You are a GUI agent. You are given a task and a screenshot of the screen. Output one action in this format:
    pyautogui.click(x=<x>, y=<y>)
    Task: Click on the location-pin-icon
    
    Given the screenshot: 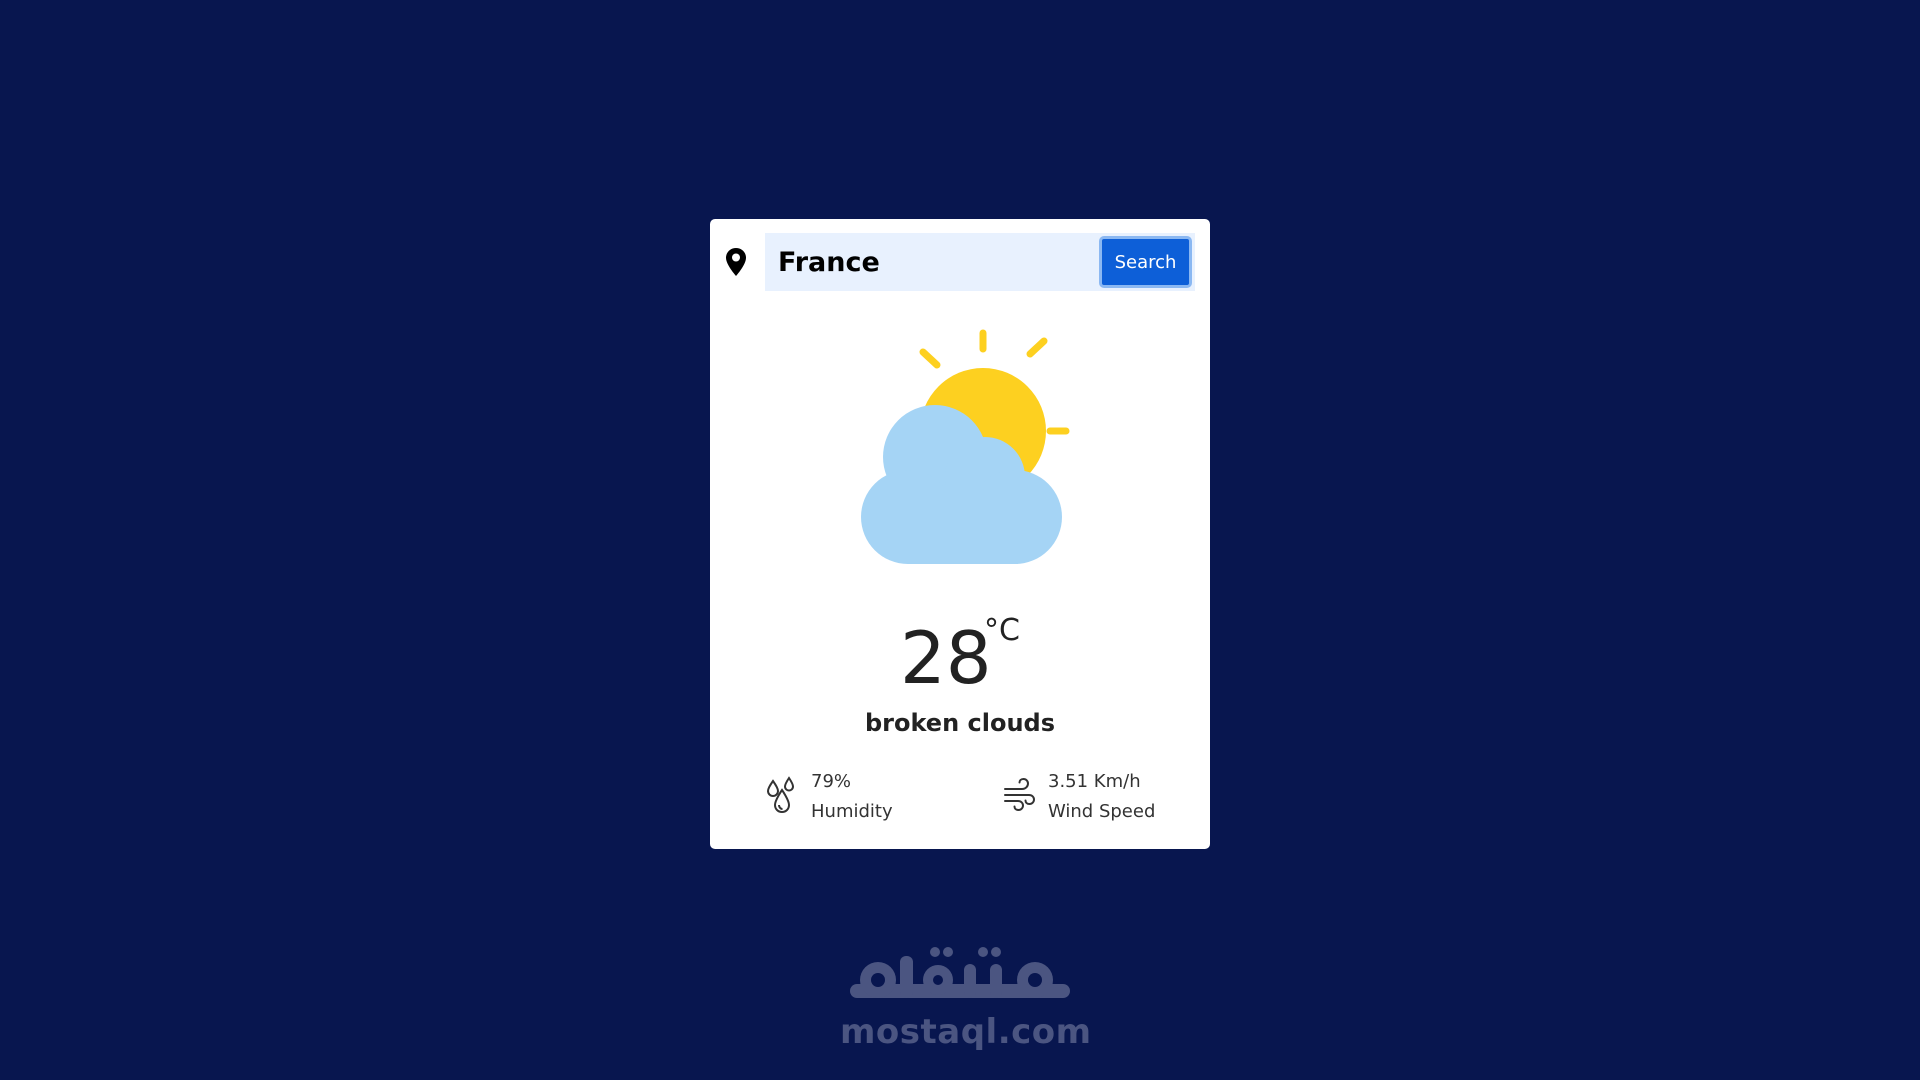 What is the action you would take?
    pyautogui.click(x=740, y=262)
    